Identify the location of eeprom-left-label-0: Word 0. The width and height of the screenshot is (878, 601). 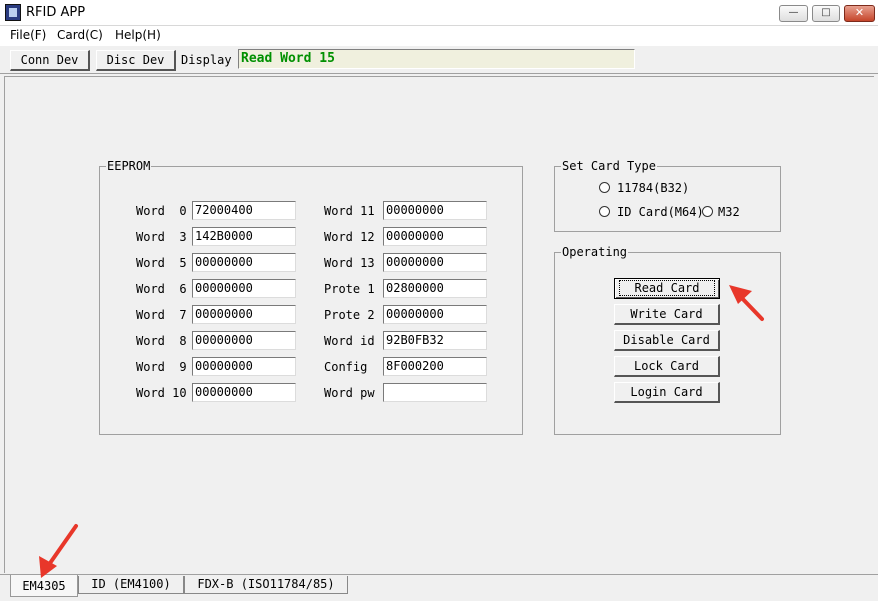
(161, 211).